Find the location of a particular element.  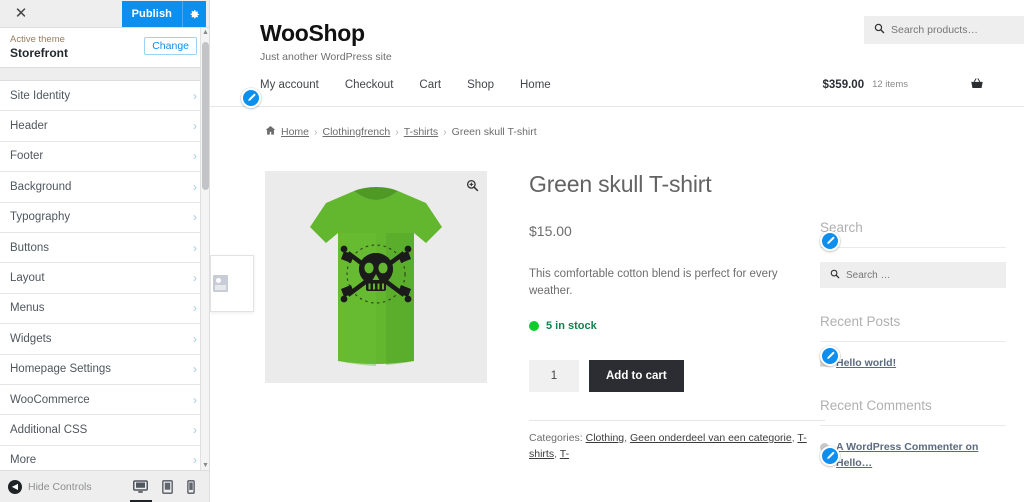

gear-icon is located at coordinates (194, 14).